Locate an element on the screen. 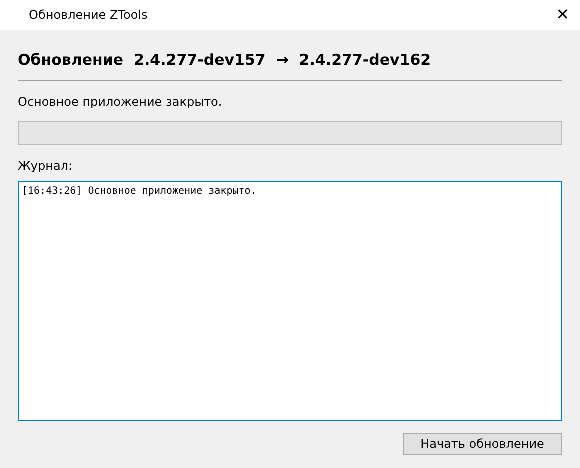  update-heading: Обновление 2.4.277-dev157 → 2.4.277-dev162 is located at coordinates (225, 60).